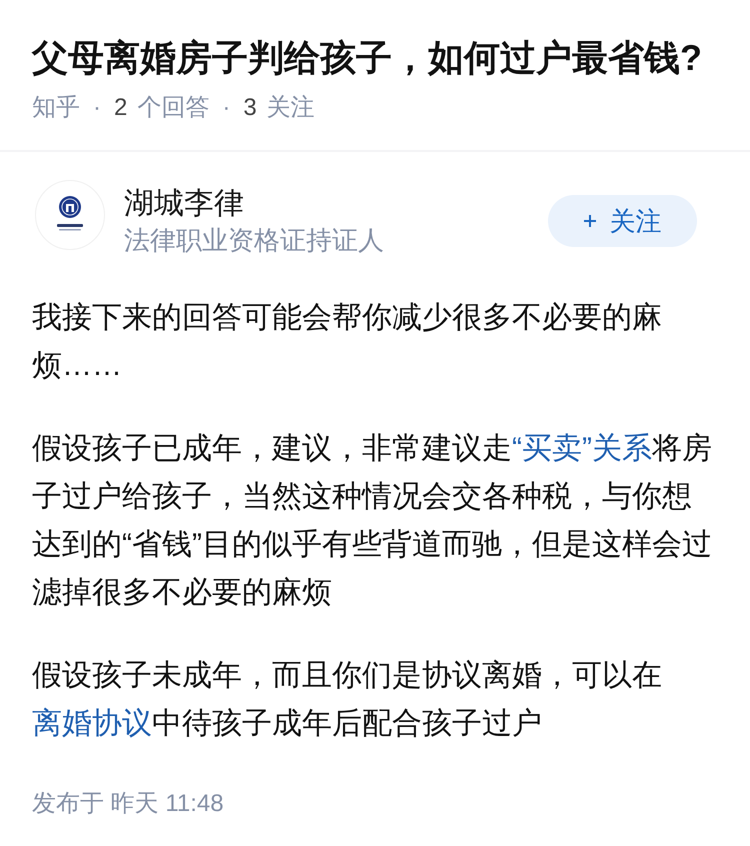  What do you see at coordinates (250, 108) in the screenshot?
I see `stat-count: 3` at bounding box center [250, 108].